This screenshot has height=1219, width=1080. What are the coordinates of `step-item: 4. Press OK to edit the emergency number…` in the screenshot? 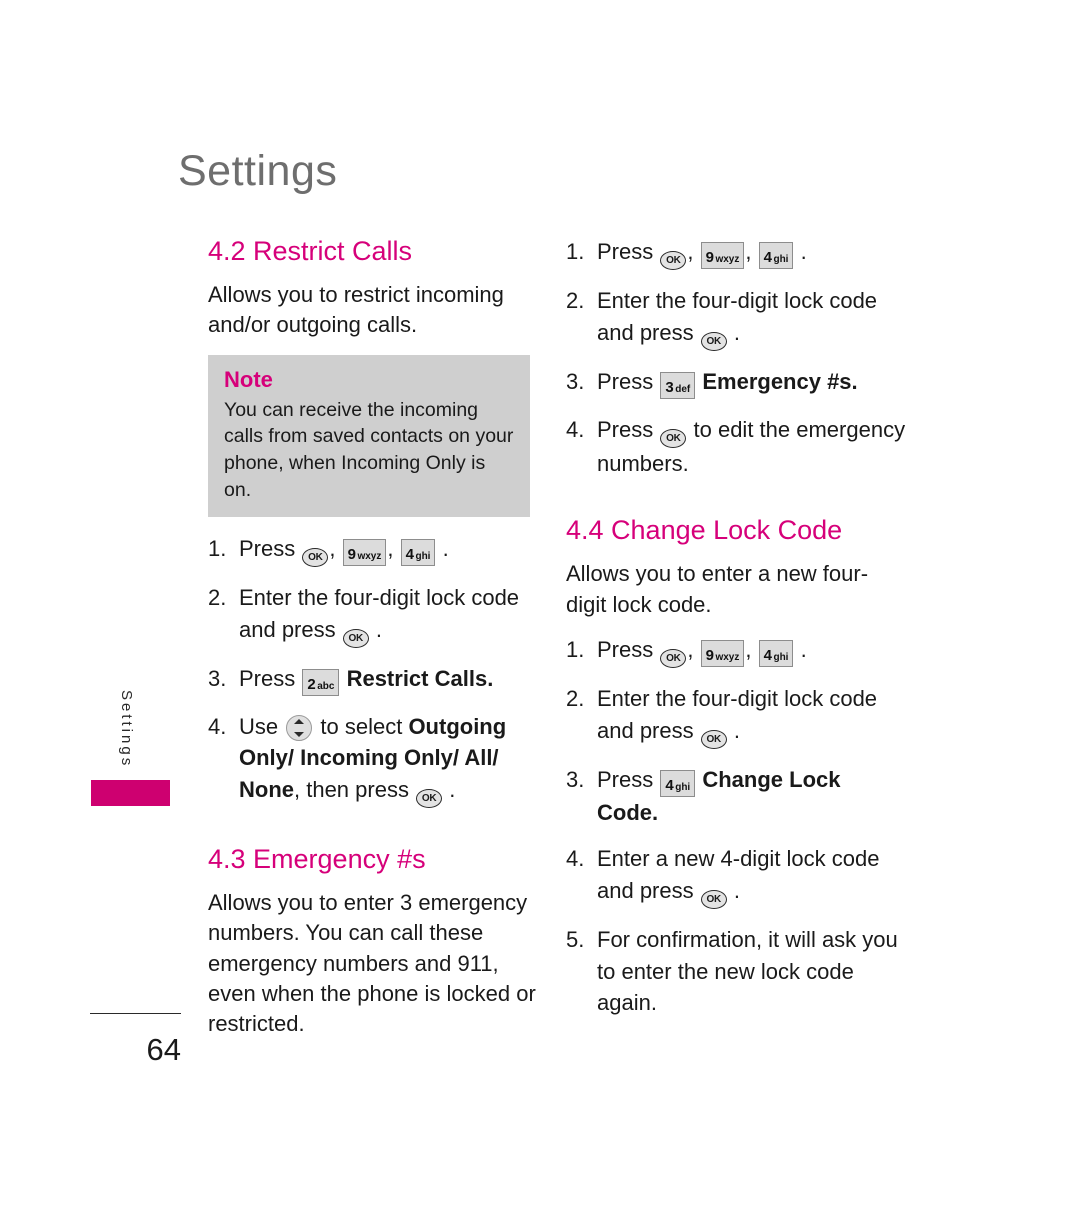 It's located at (736, 447).